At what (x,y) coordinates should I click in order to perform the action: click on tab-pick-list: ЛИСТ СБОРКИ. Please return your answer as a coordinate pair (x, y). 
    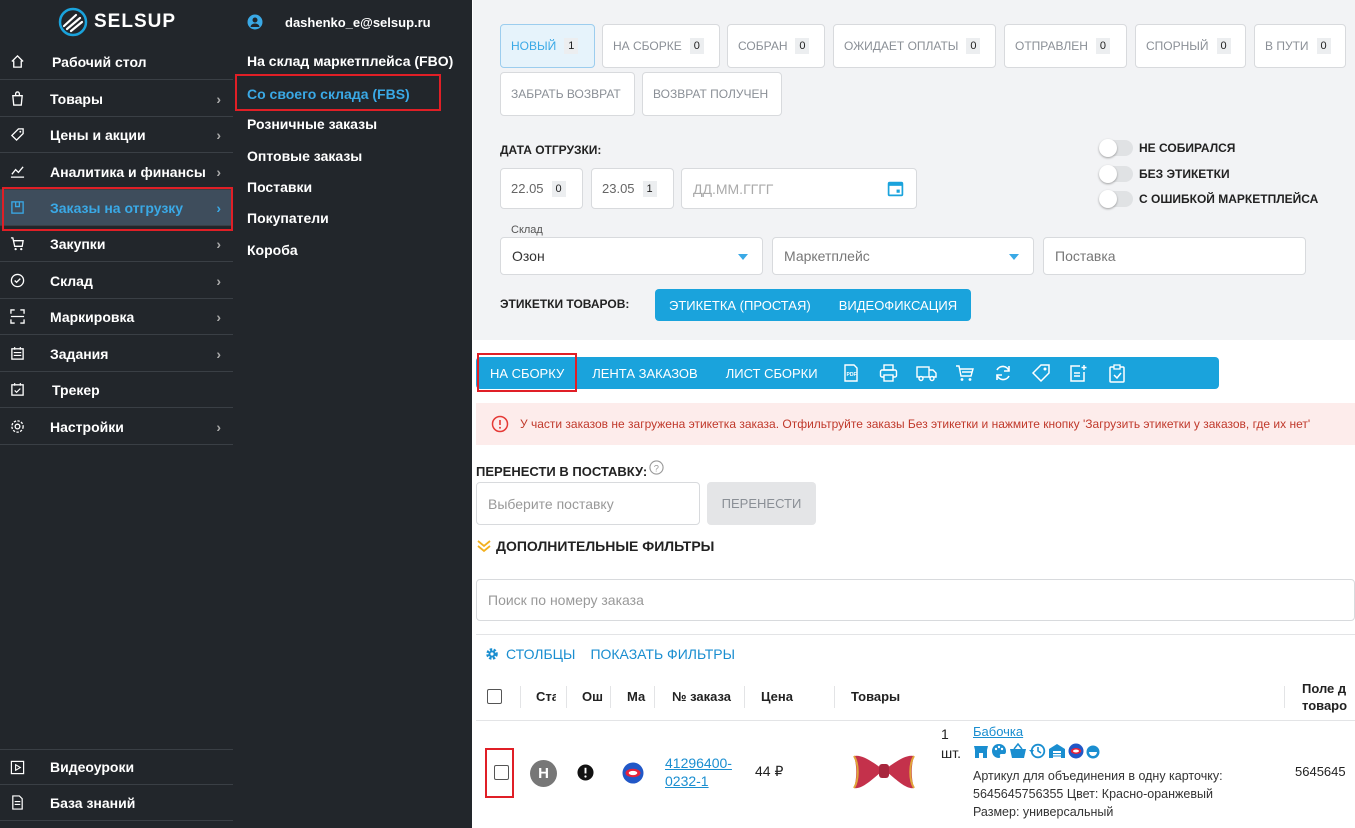
    Looking at the image, I should click on (772, 373).